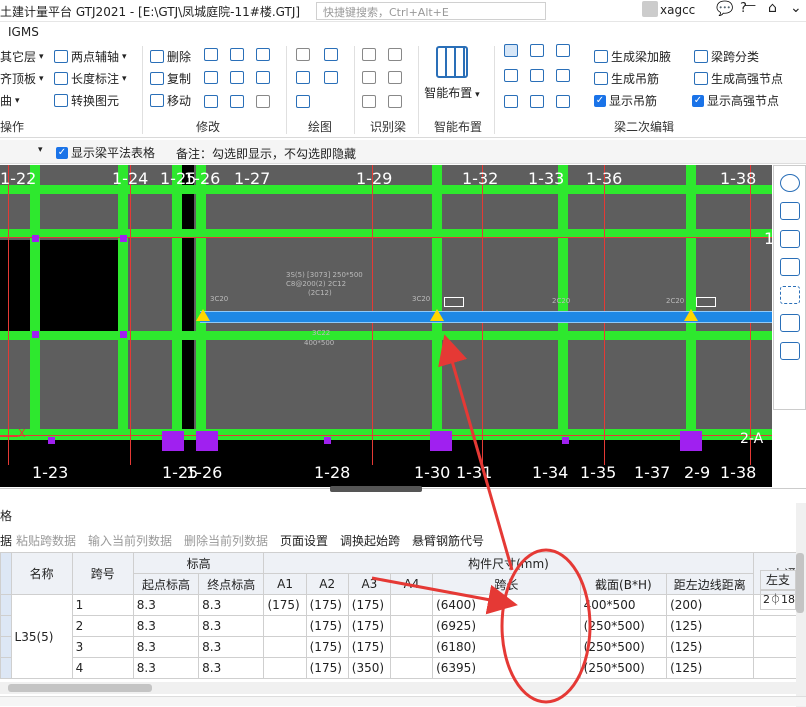  I want to click on annotation-overlay, so click(481, 519).